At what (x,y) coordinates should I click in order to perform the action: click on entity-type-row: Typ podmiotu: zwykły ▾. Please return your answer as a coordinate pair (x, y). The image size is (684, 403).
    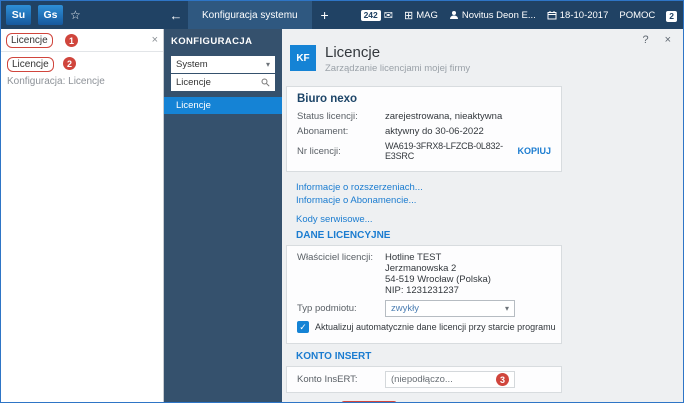
    Looking at the image, I should click on (424, 308).